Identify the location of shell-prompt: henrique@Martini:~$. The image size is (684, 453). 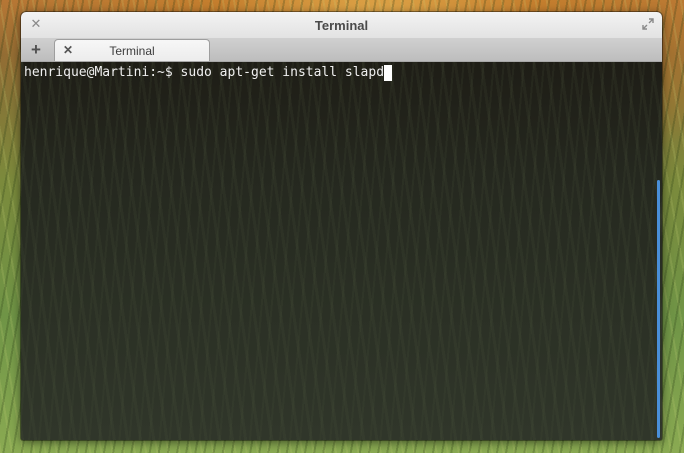
(98, 72).